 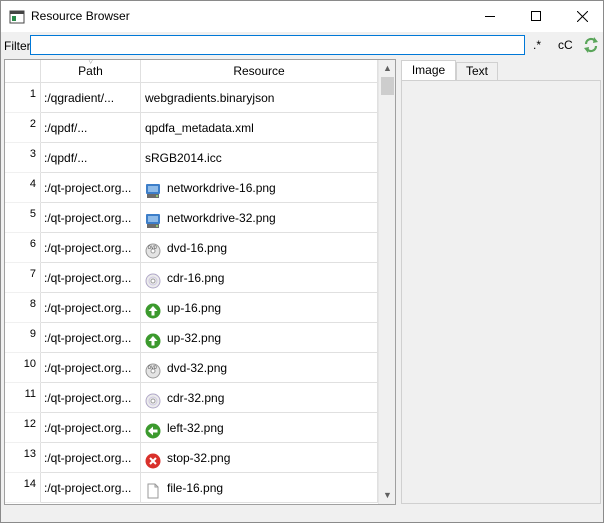 I want to click on table-row: 7:/qt-project.org... cdr-16.png, so click(x=191, y=278).